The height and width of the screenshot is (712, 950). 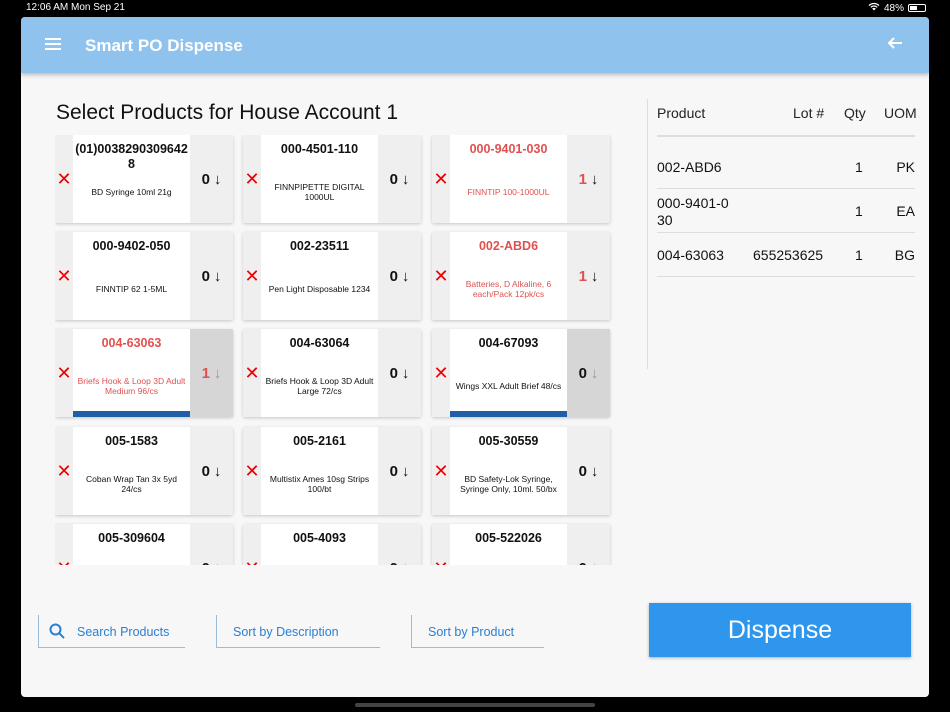 I want to click on dispense-button: Dispense, so click(x=780, y=630).